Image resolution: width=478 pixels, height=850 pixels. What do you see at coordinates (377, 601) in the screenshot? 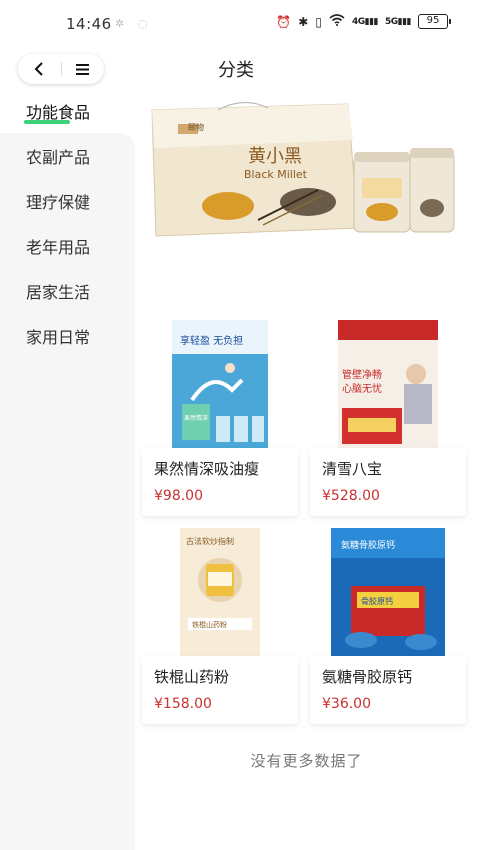
I see `product-image-brand: 骨胶原钙` at bounding box center [377, 601].